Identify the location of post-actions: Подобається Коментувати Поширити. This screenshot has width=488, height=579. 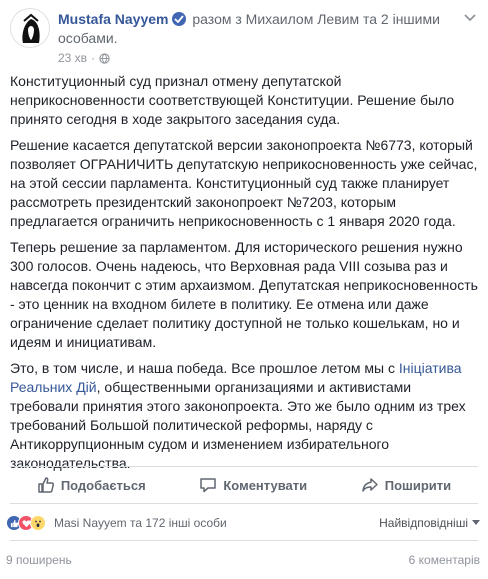
(244, 485).